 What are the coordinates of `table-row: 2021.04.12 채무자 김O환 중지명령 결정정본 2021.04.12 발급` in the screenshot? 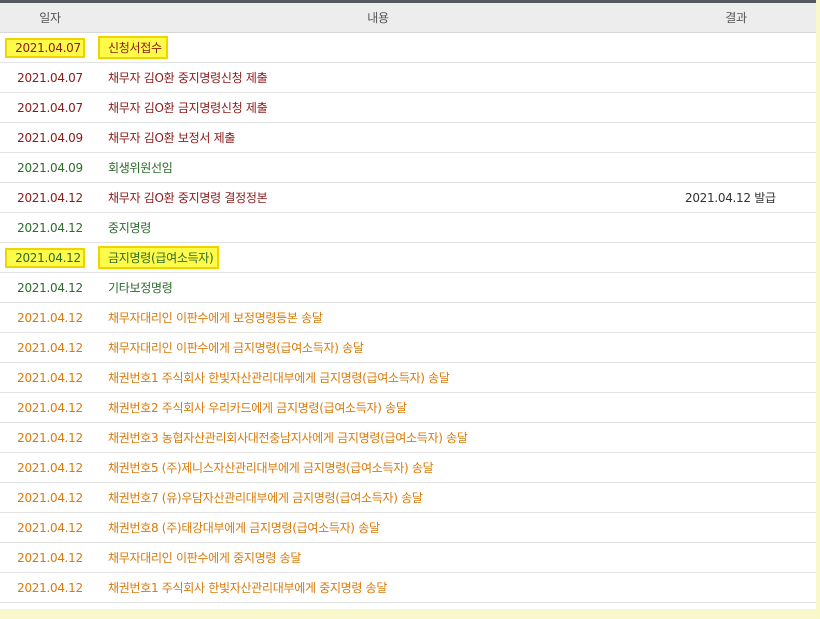 It's located at (408, 198).